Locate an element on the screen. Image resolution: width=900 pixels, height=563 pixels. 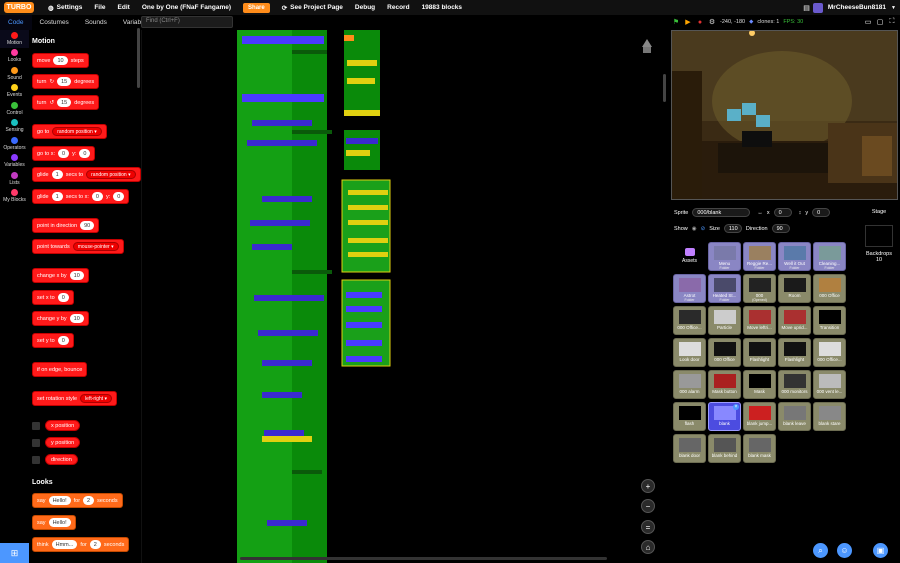
block-go-to-xy: go to x: 0 y: 0 is located at coordinates (64, 153).